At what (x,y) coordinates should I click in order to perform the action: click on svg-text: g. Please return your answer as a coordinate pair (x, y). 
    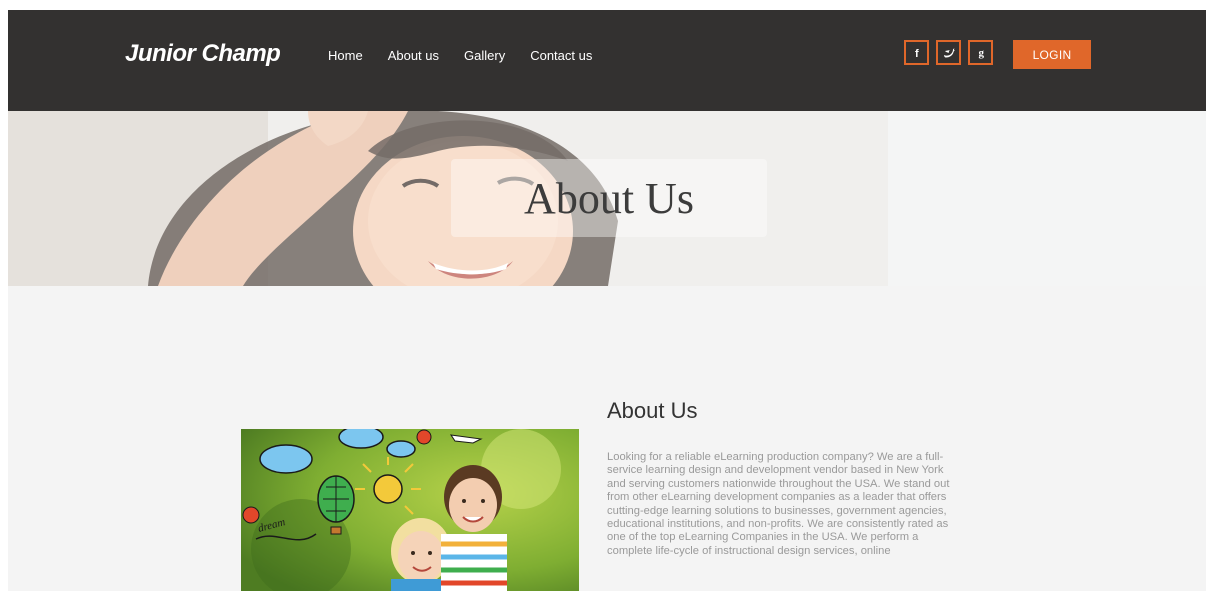
    Looking at the image, I should click on (981, 53).